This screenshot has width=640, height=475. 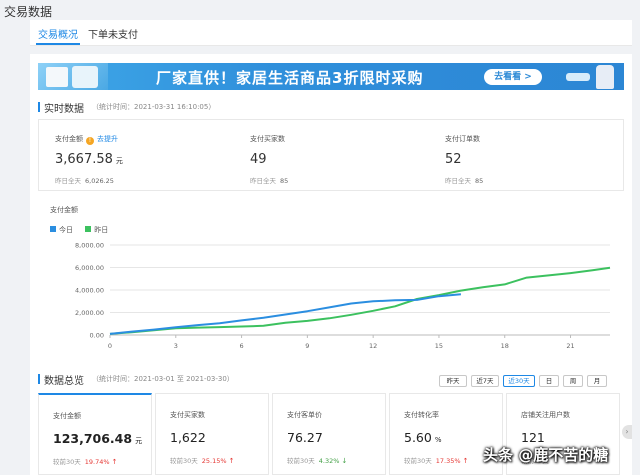 I want to click on range-7days-button: 近7天, so click(x=485, y=381).